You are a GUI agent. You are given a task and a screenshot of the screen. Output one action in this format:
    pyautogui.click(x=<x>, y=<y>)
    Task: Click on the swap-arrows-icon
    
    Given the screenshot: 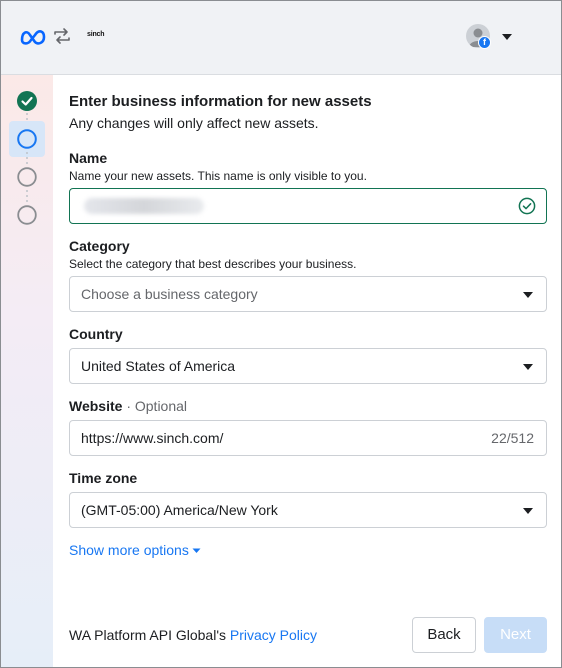 What is the action you would take?
    pyautogui.click(x=62, y=36)
    